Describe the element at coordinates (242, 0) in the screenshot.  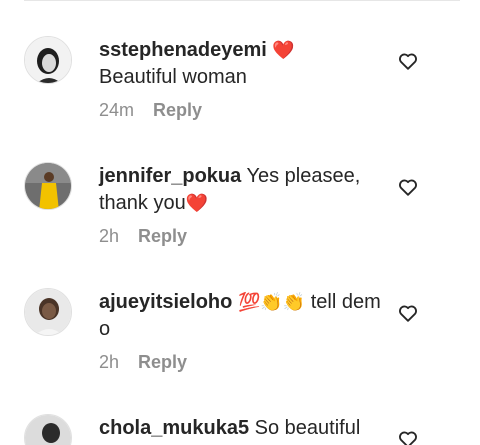
I see `top-divider` at that location.